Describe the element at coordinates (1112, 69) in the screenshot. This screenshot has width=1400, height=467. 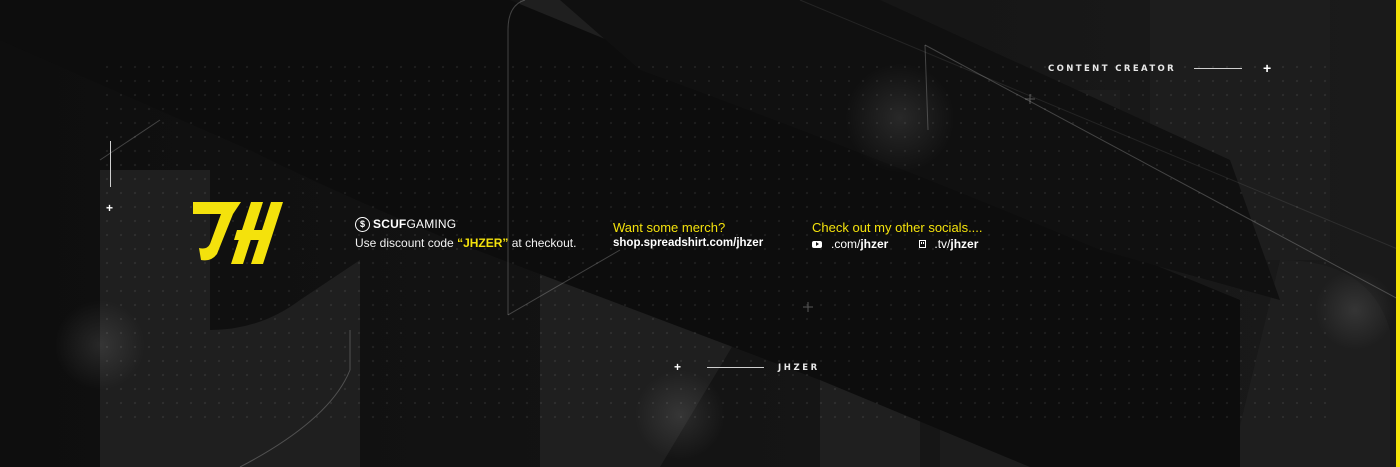
I see `content-creator-tagline: CONTENT CREATOR` at that location.